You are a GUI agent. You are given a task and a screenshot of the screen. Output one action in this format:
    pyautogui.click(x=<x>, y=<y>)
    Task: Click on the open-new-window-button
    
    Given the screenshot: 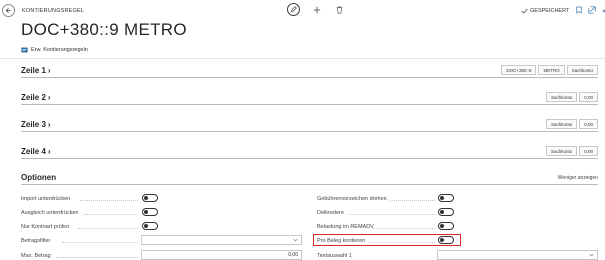 What is the action you would take?
    pyautogui.click(x=592, y=11)
    